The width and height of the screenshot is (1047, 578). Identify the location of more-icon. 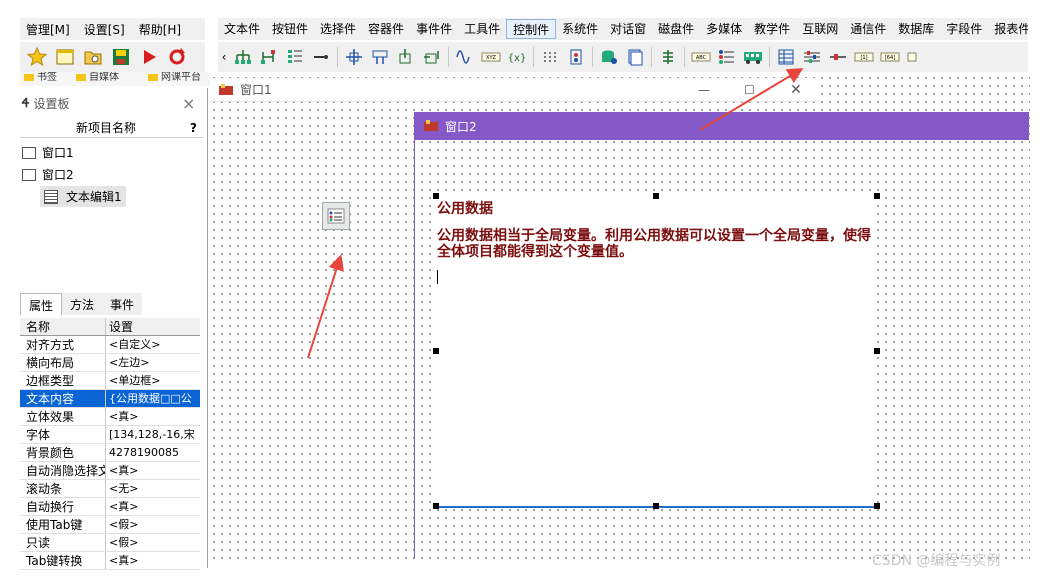
(916, 57).